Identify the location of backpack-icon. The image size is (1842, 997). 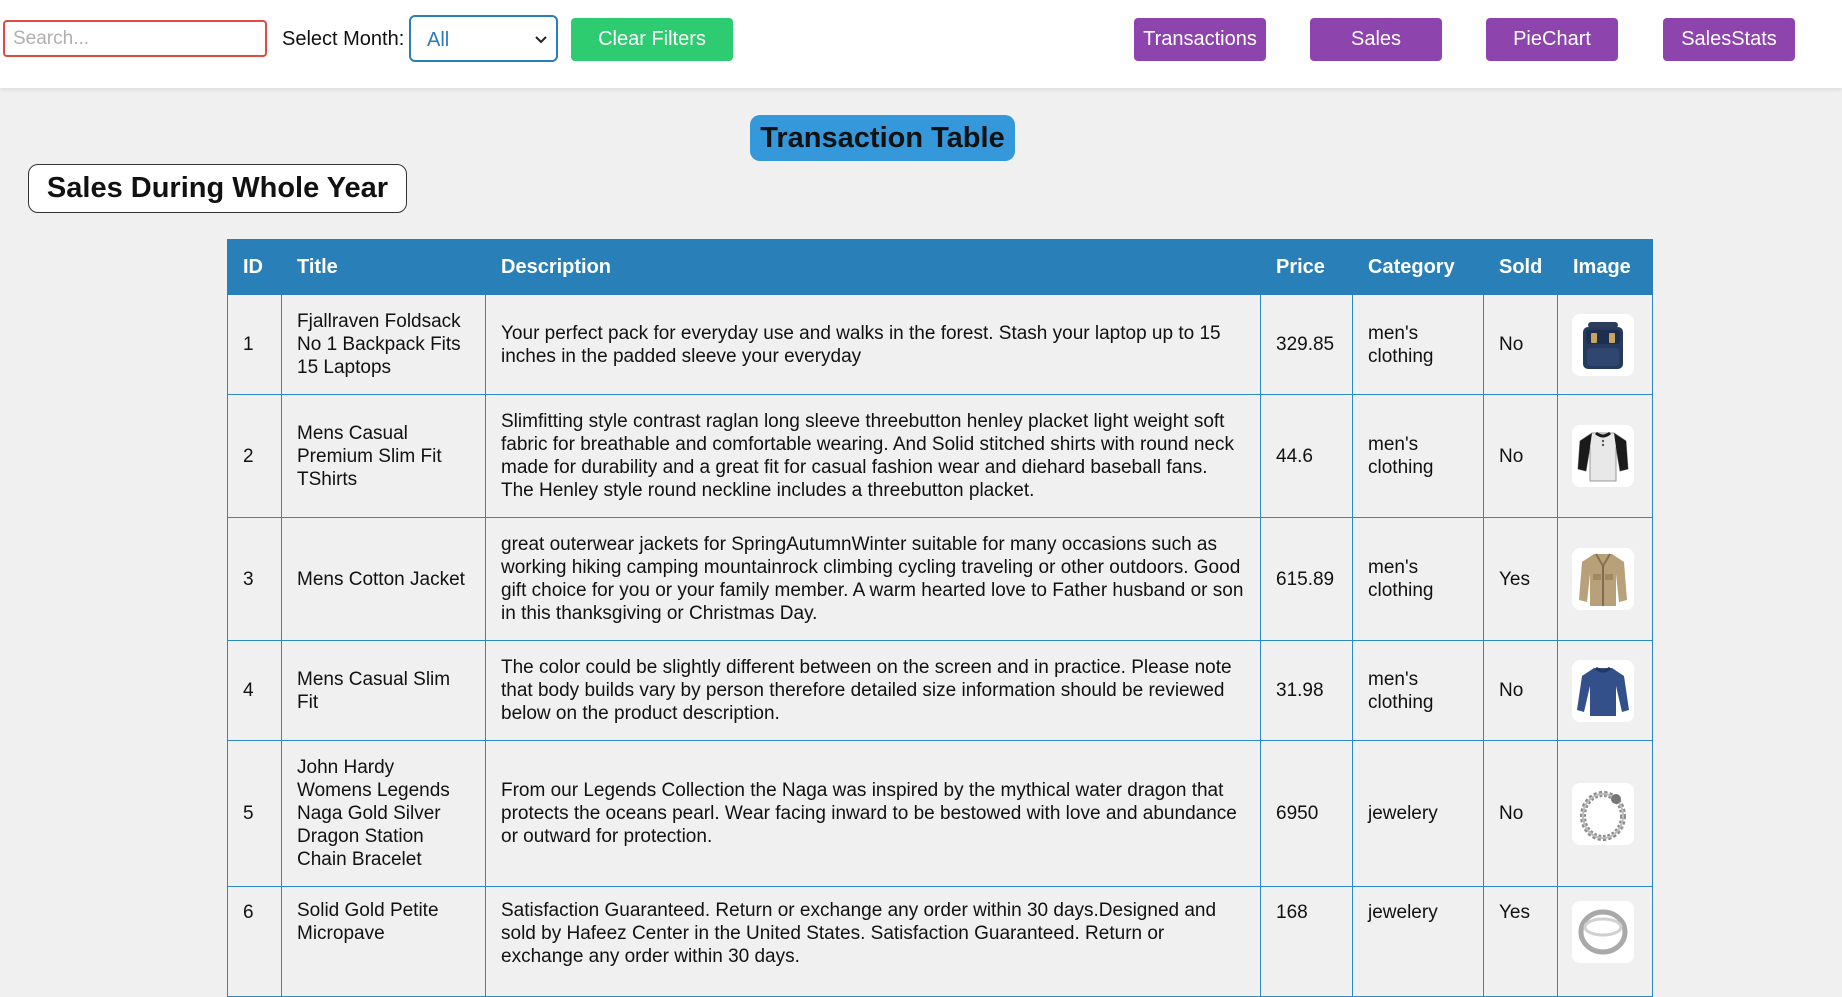
(1603, 344).